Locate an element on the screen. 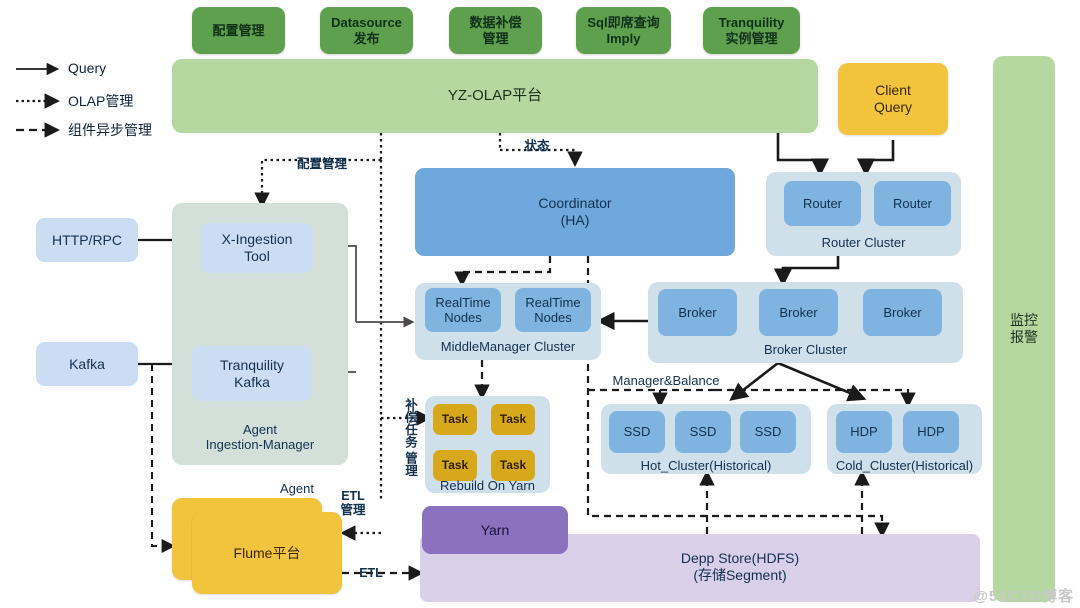 Image resolution: width=1080 pixels, height=608 pixels. module-sql-adhoc-query: Sql即席查询 Imply is located at coordinates (623, 30).